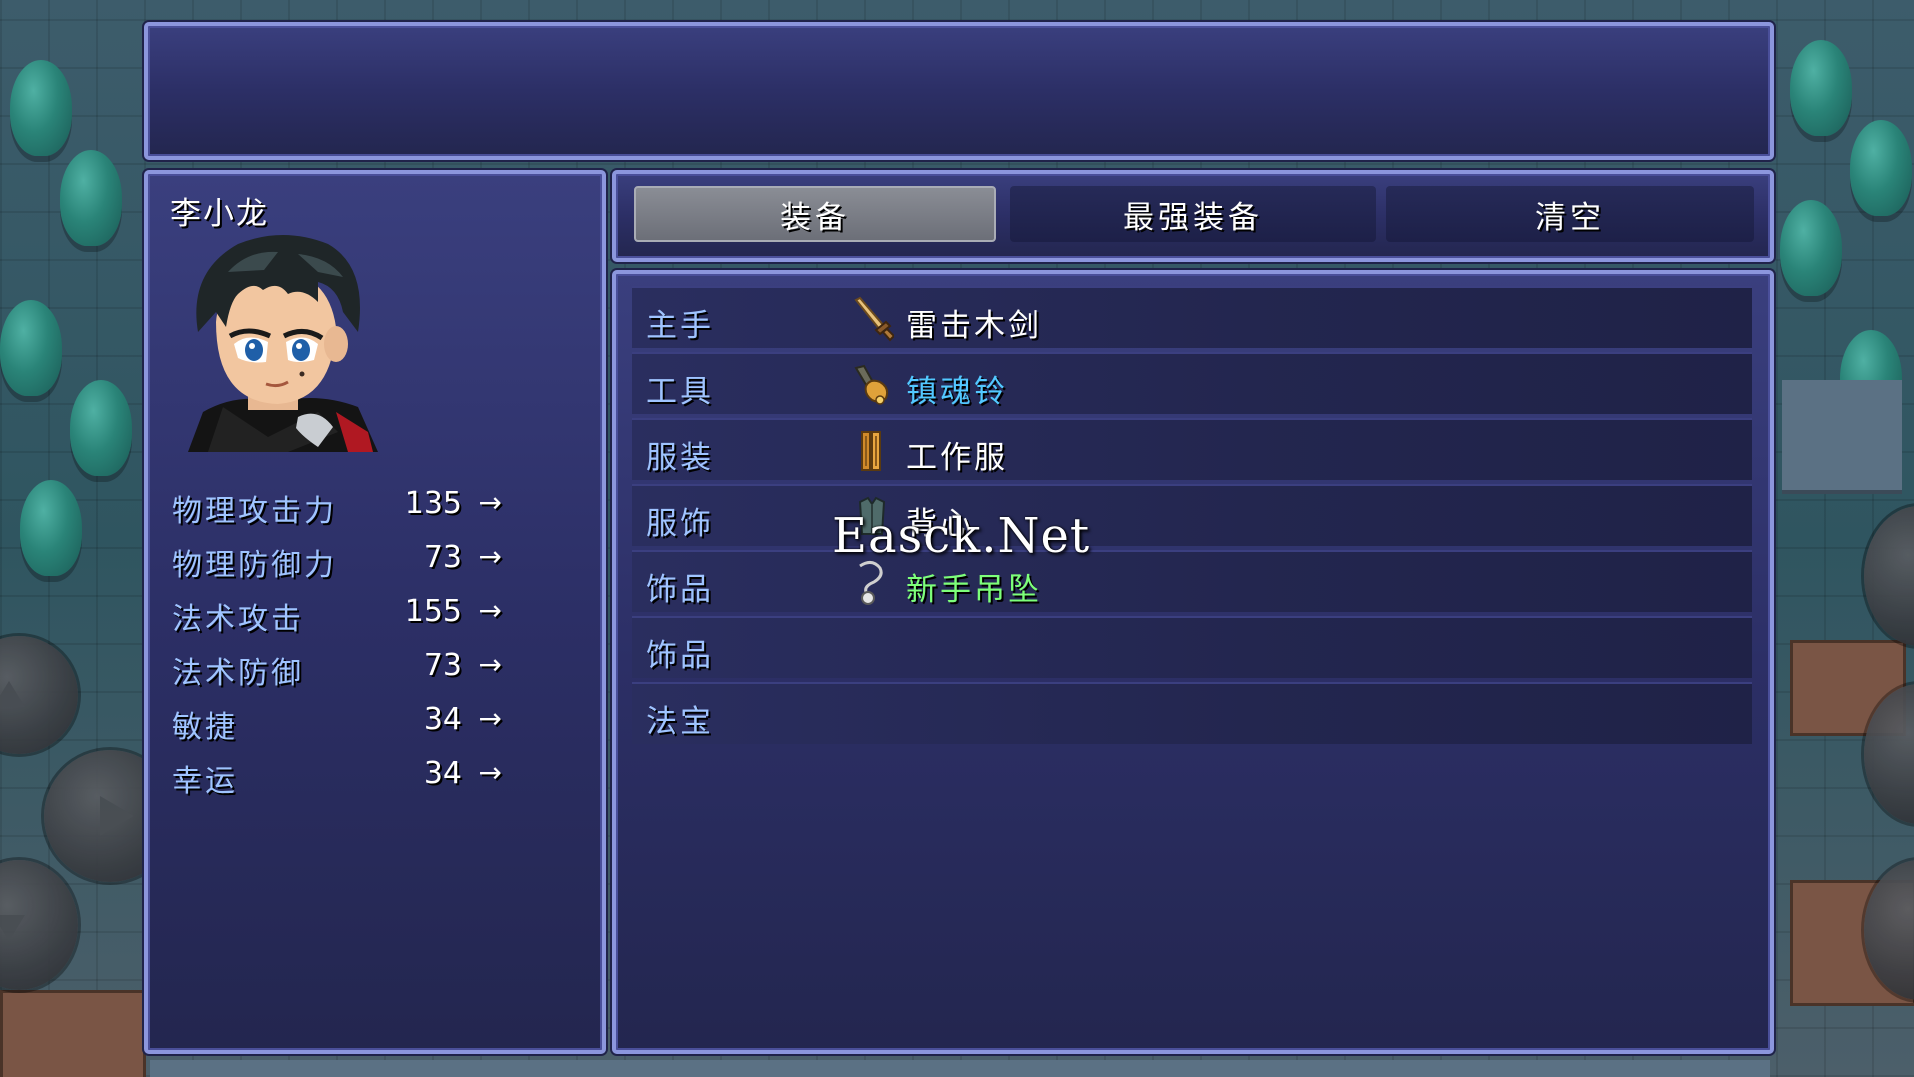 The image size is (1914, 1077). What do you see at coordinates (680, 326) in the screenshot?
I see `slot-type-label: 主手` at bounding box center [680, 326].